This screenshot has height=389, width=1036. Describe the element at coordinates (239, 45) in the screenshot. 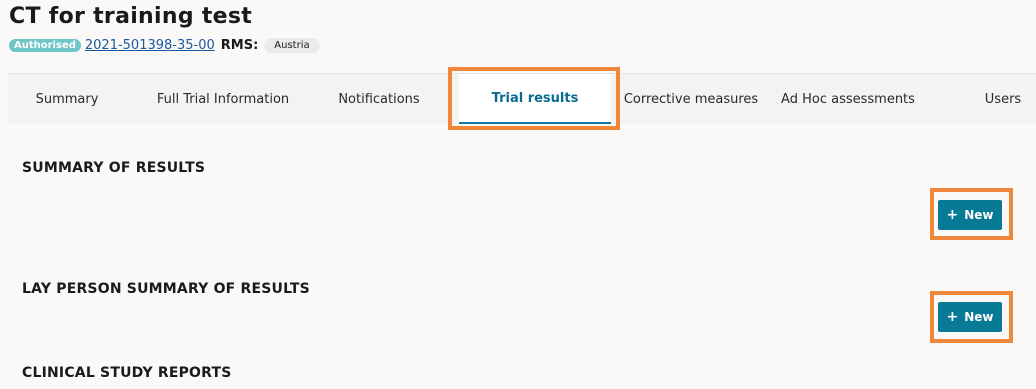

I see `rms-label: RMS:` at that location.